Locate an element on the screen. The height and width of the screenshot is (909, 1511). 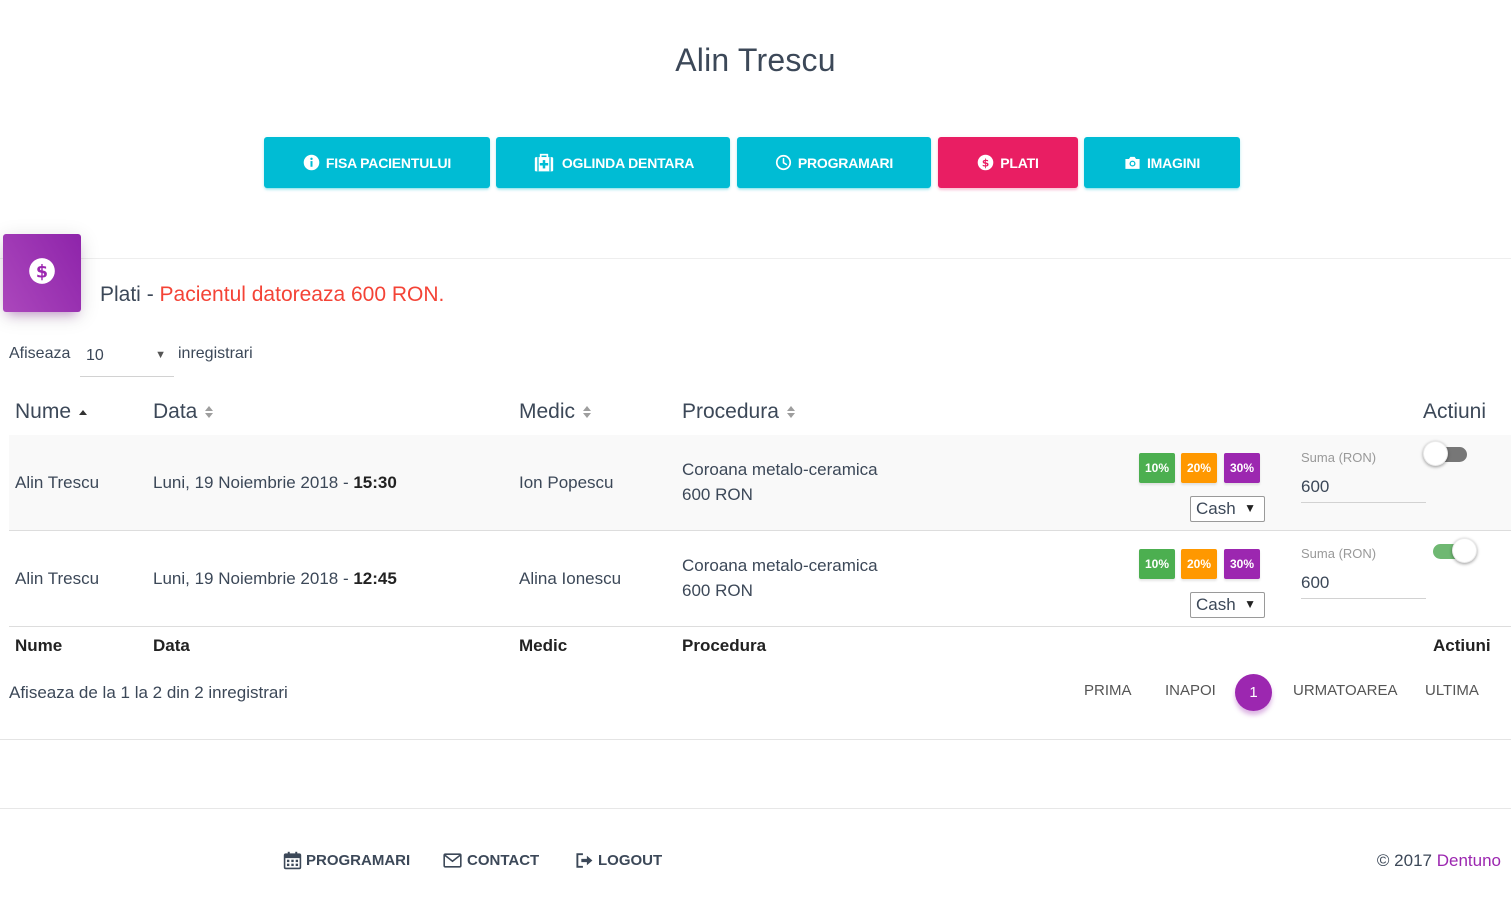
column-label: Nume is located at coordinates (43, 411).